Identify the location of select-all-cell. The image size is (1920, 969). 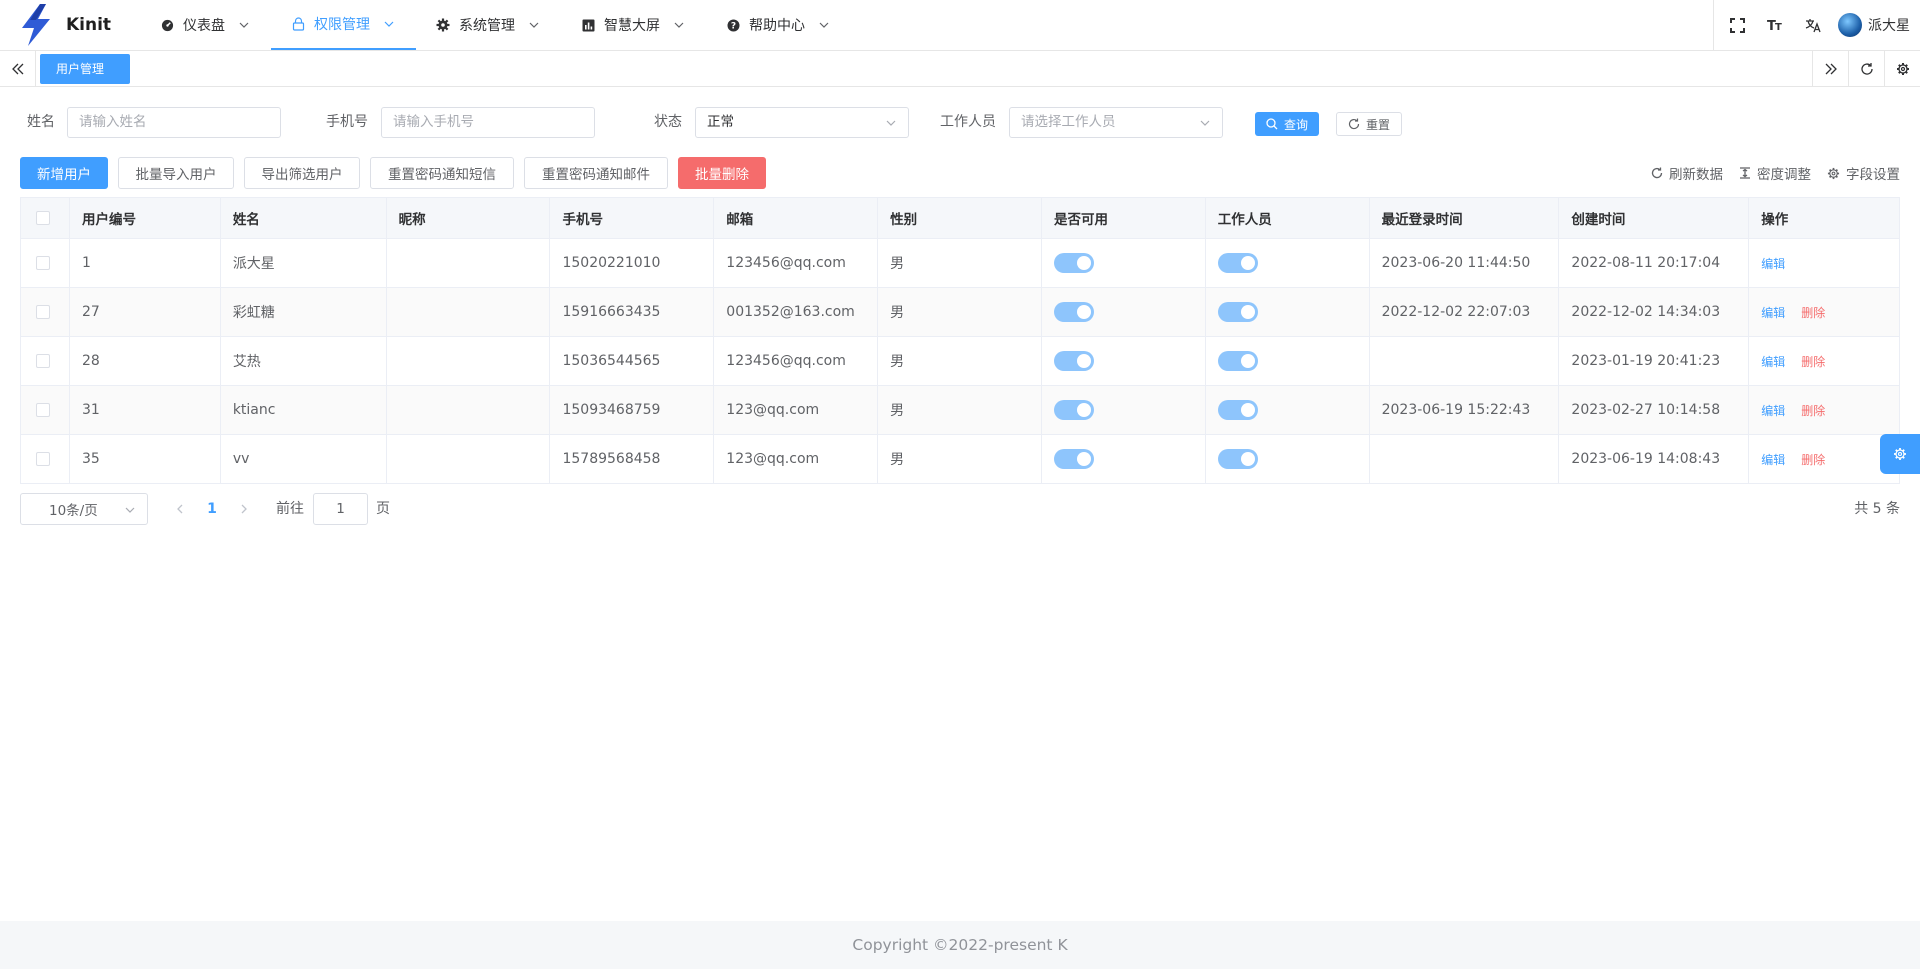
(45, 218).